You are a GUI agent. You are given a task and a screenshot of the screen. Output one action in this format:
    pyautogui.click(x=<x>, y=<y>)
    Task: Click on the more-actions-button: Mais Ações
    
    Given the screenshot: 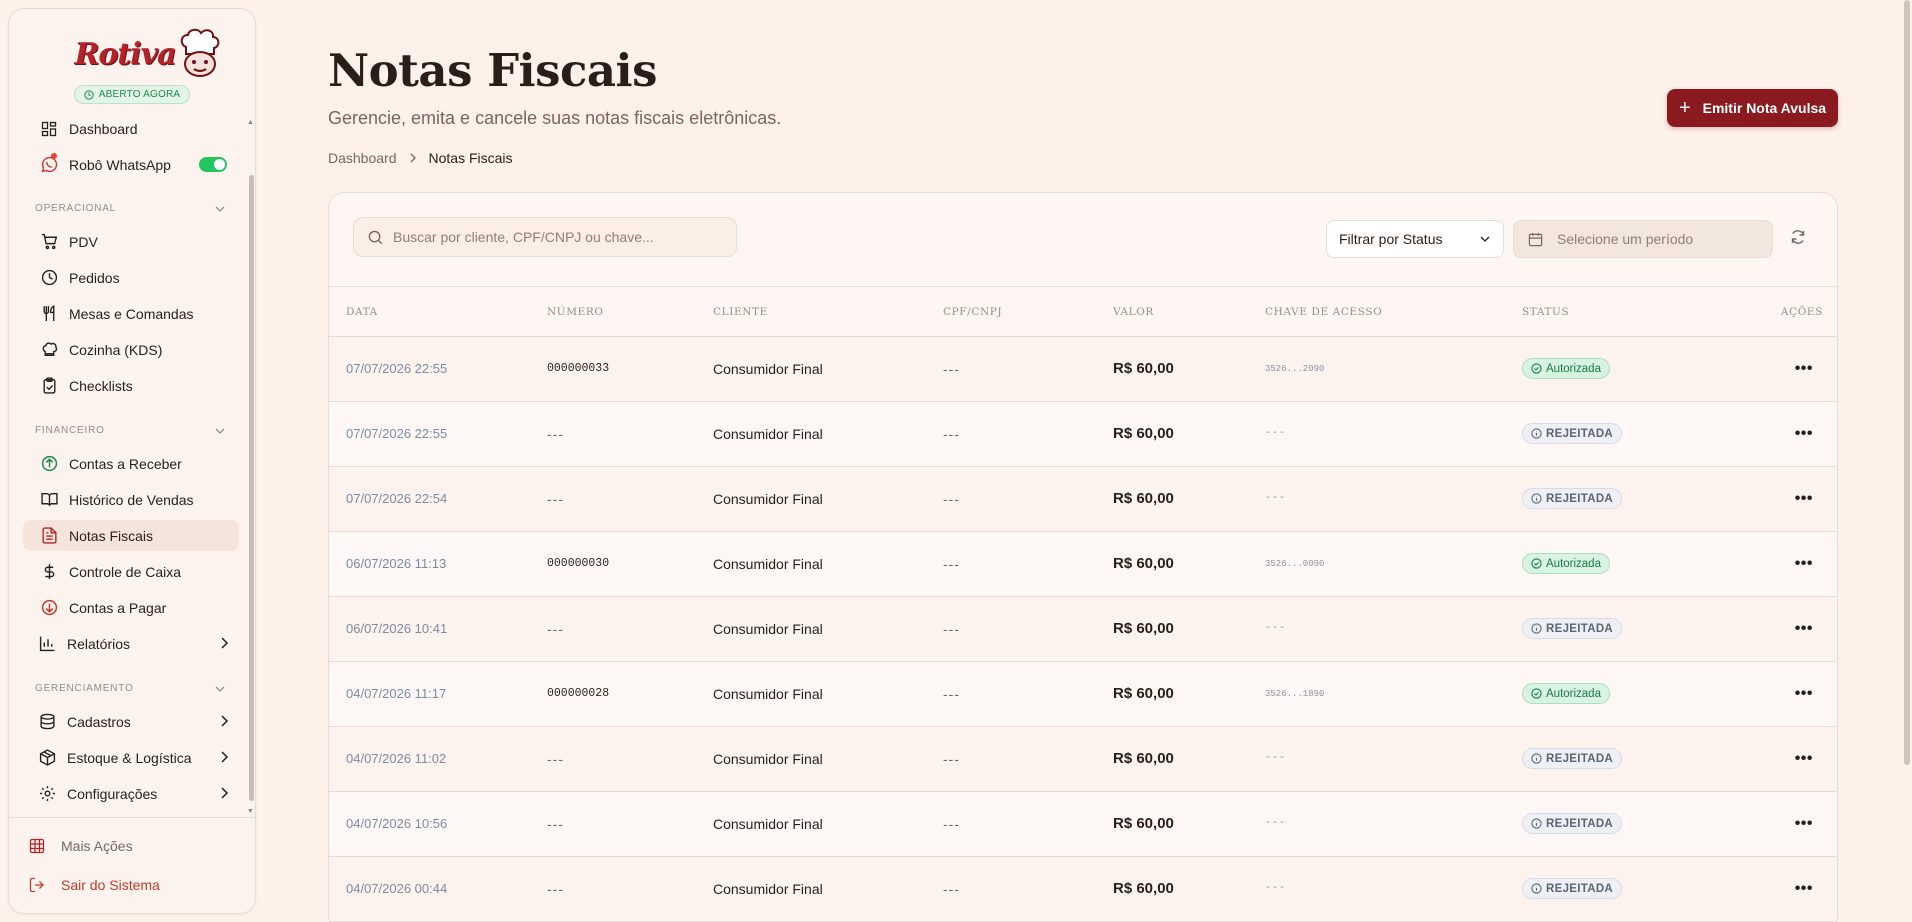 What is the action you would take?
    pyautogui.click(x=80, y=846)
    